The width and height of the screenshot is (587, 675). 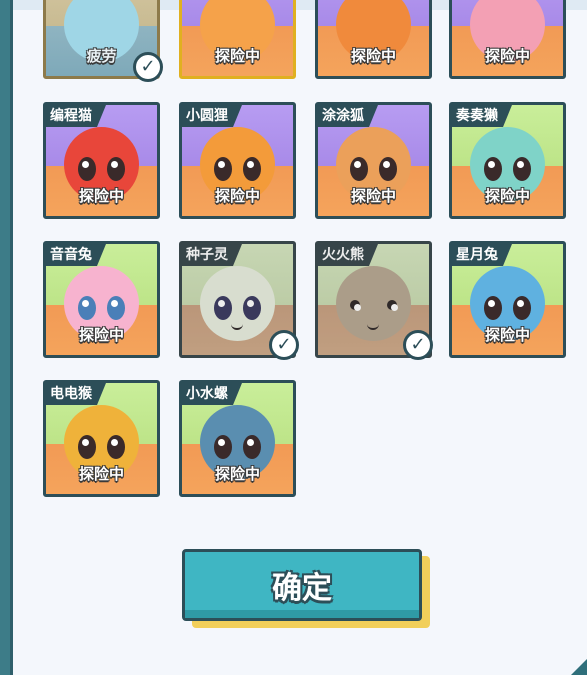 What do you see at coordinates (237, 438) in the screenshot?
I see `pet-card-xiaoshui-luo: 小水螺 探险中` at bounding box center [237, 438].